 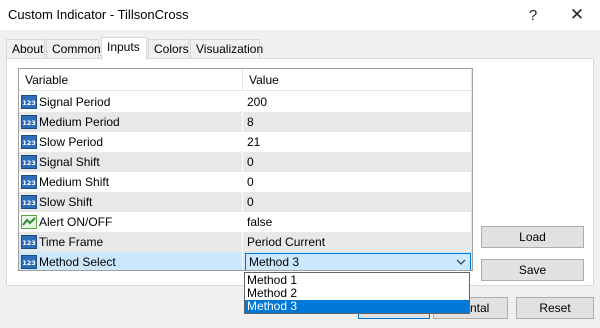 I want to click on table-row-selected: 123 Method Select Method 3, so click(x=245, y=261).